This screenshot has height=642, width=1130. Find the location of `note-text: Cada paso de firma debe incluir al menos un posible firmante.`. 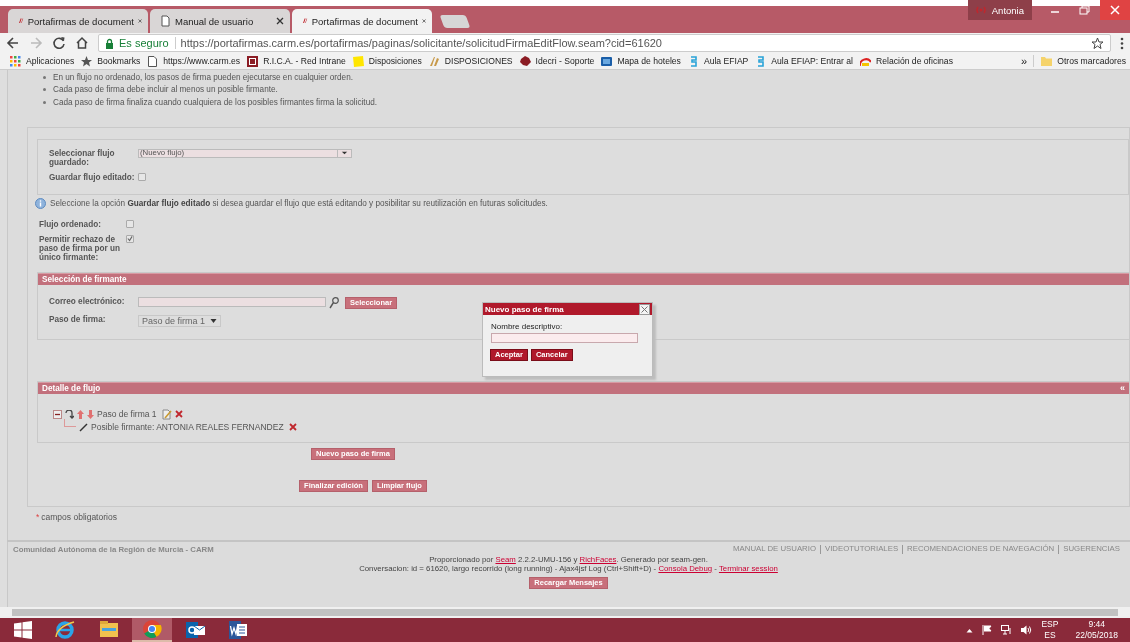

note-text: Cada paso de firma debe incluir al menos un posible firmante. is located at coordinates (165, 90).